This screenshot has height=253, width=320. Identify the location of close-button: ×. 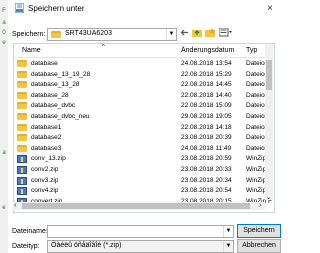
(270, 9).